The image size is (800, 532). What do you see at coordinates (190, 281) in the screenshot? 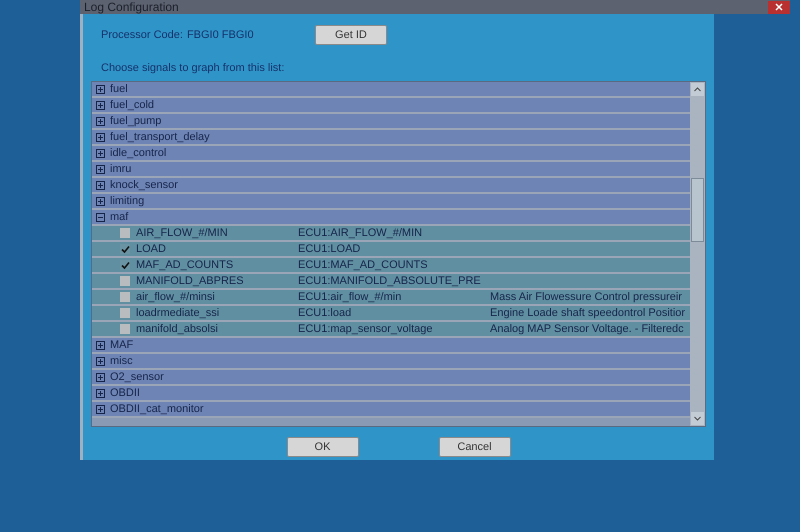
I see `signal-name: MANIFOLD_ABPRES` at bounding box center [190, 281].